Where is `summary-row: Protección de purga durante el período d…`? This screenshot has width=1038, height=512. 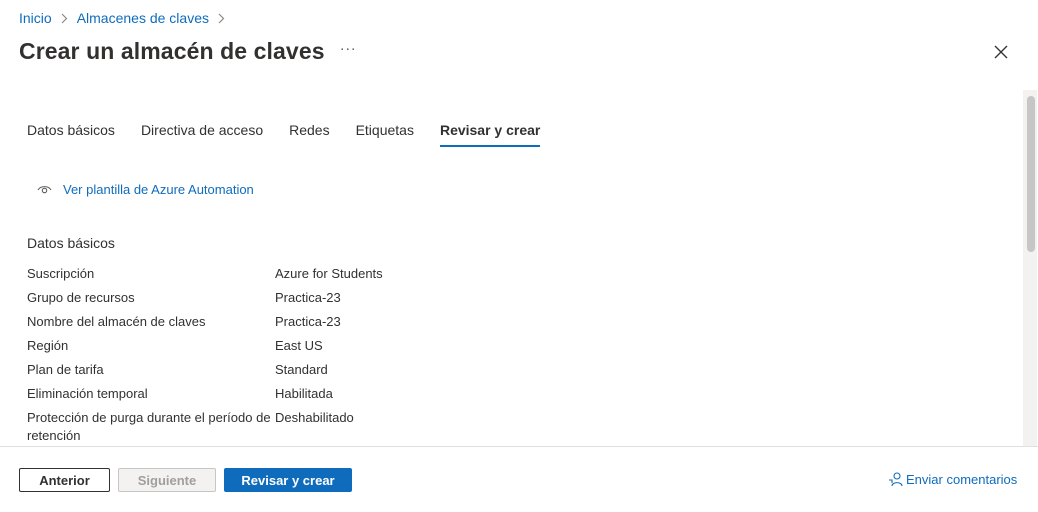
summary-row: Protección de purga durante el período d… is located at coordinates (205, 427).